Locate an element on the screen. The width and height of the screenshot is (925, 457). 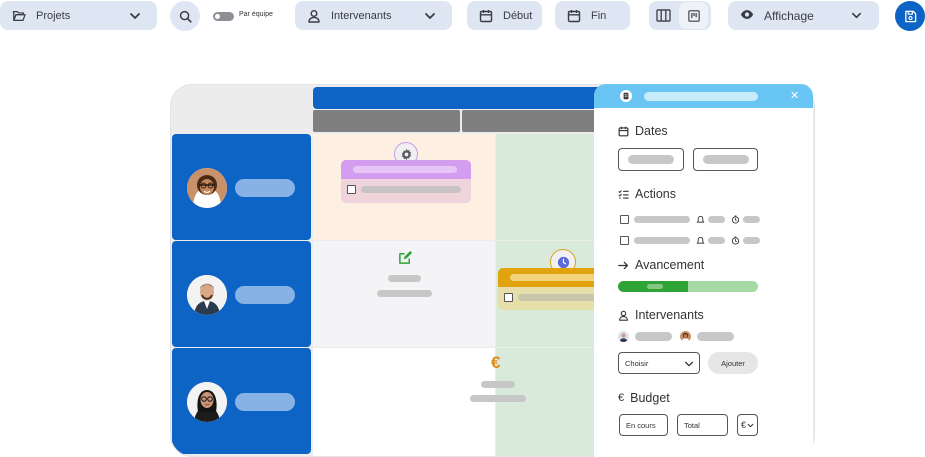
add-stakeholder-button: Ajouter is located at coordinates (733, 363).